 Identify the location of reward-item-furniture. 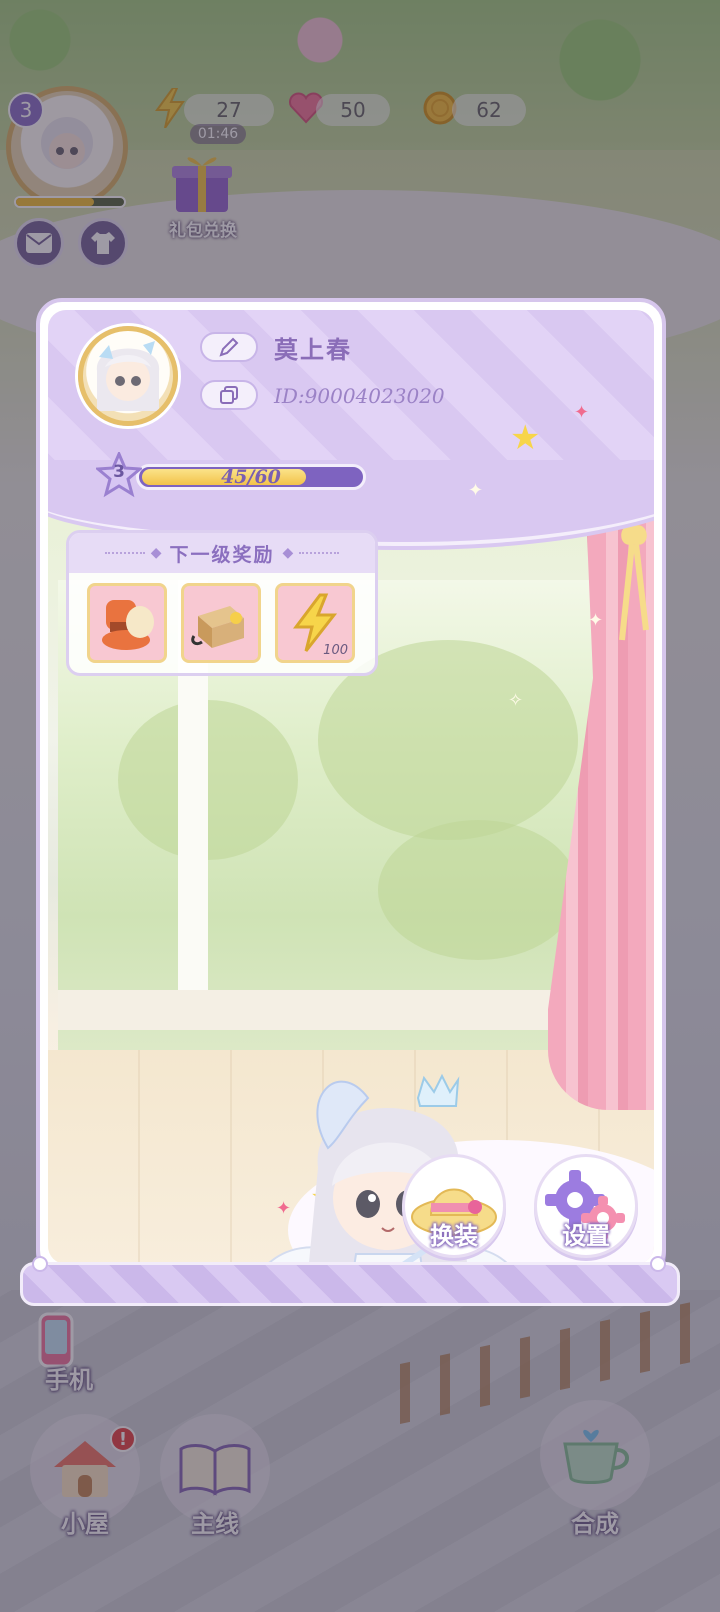
(127, 623).